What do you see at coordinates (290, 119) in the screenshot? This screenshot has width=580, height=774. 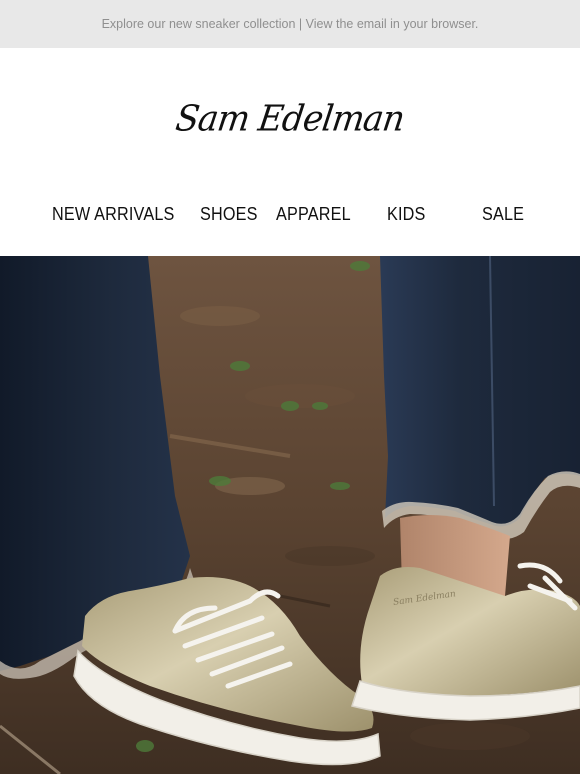 I see `brand-logo: Sam Edelman` at bounding box center [290, 119].